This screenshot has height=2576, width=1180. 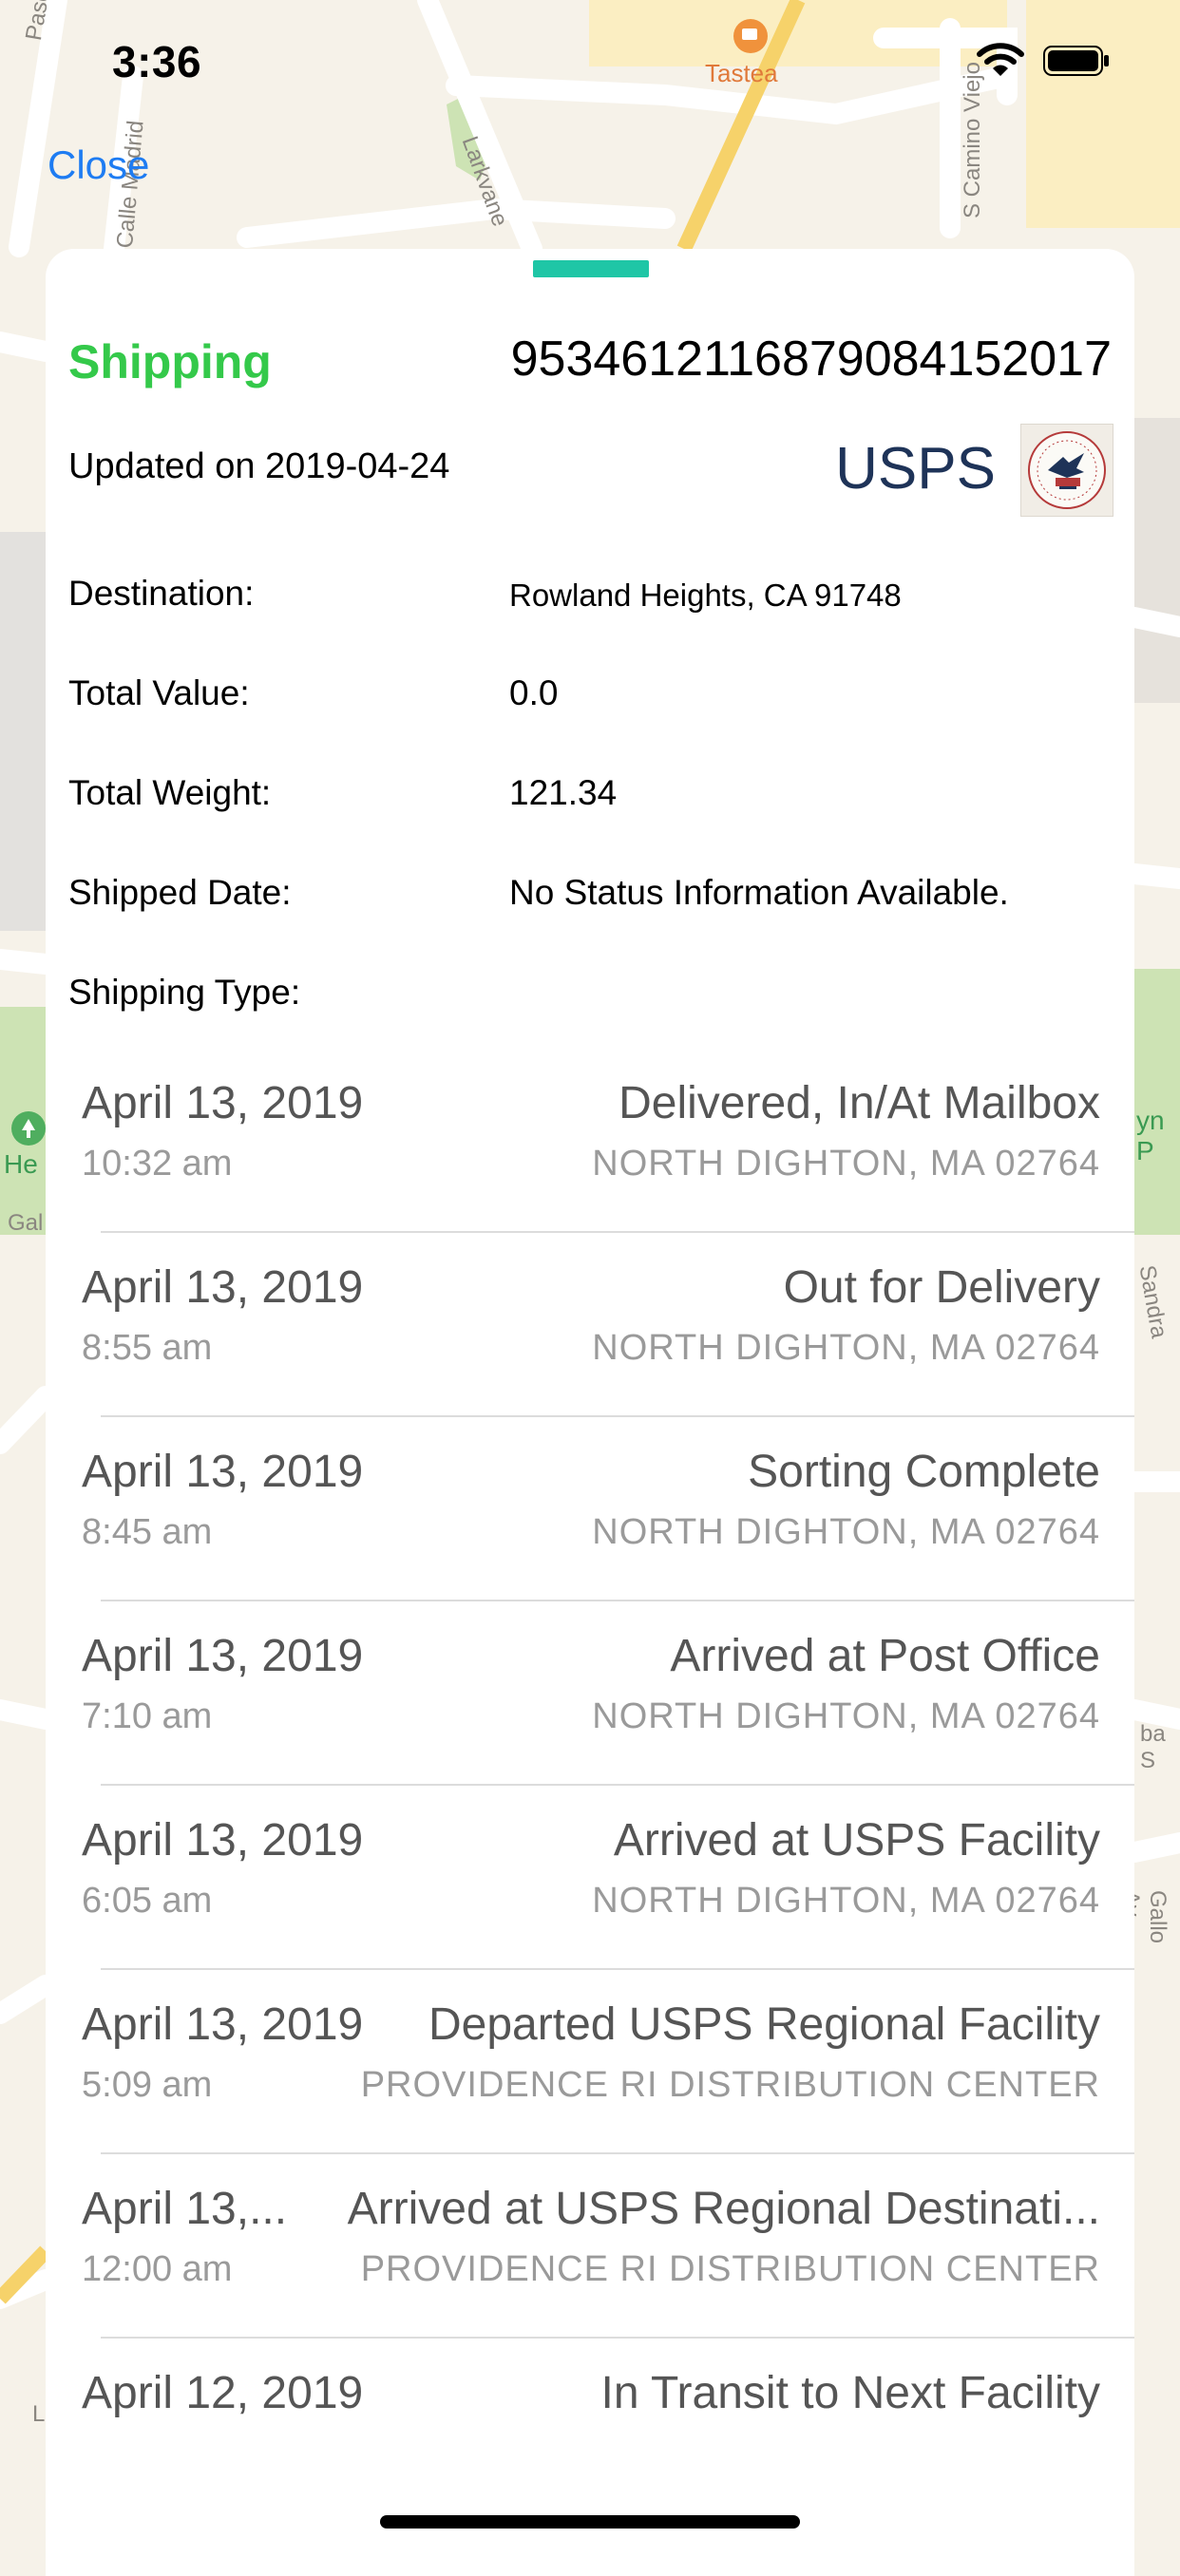 I want to click on map-label-tastea: Tastea, so click(x=741, y=73).